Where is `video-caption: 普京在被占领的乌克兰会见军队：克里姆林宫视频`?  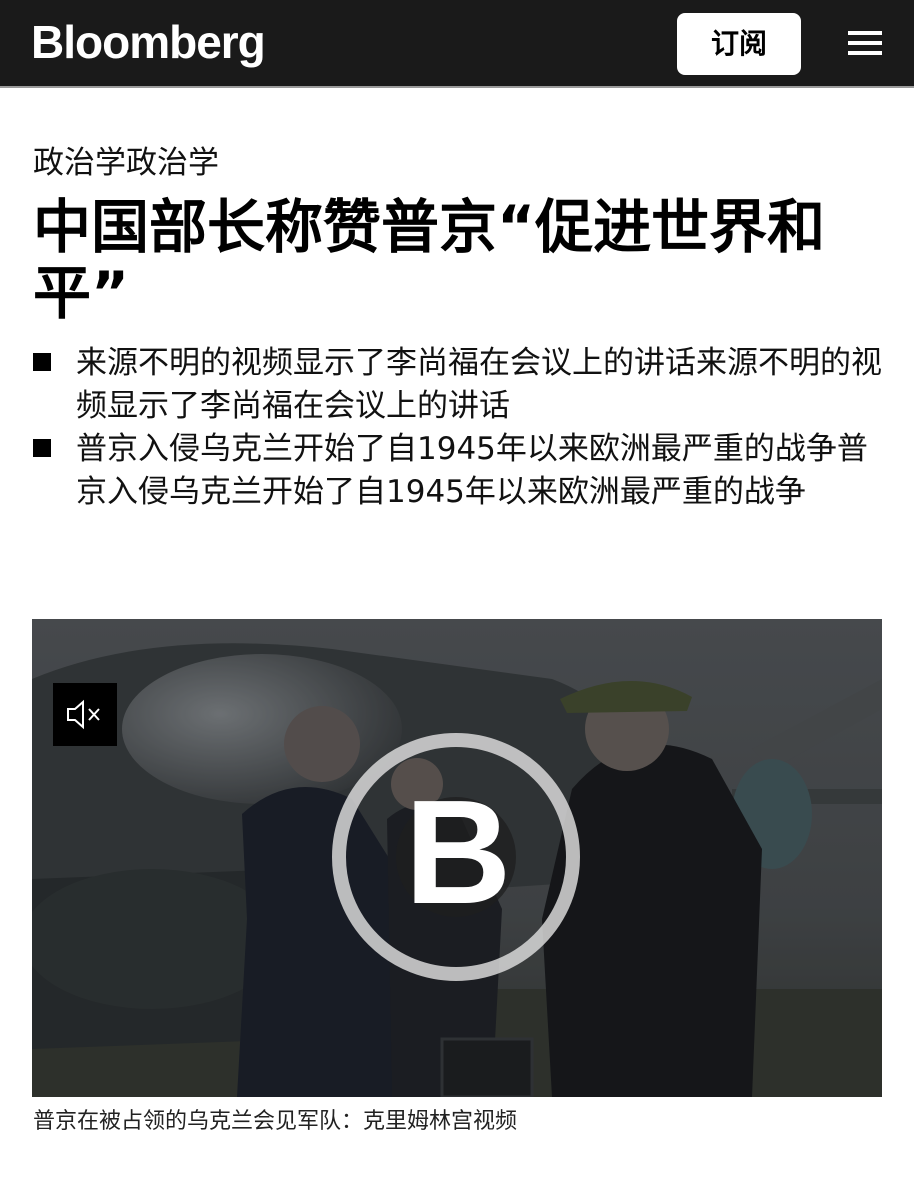 video-caption: 普京在被占领的乌克兰会见军队：克里姆林宫视频 is located at coordinates (275, 1121).